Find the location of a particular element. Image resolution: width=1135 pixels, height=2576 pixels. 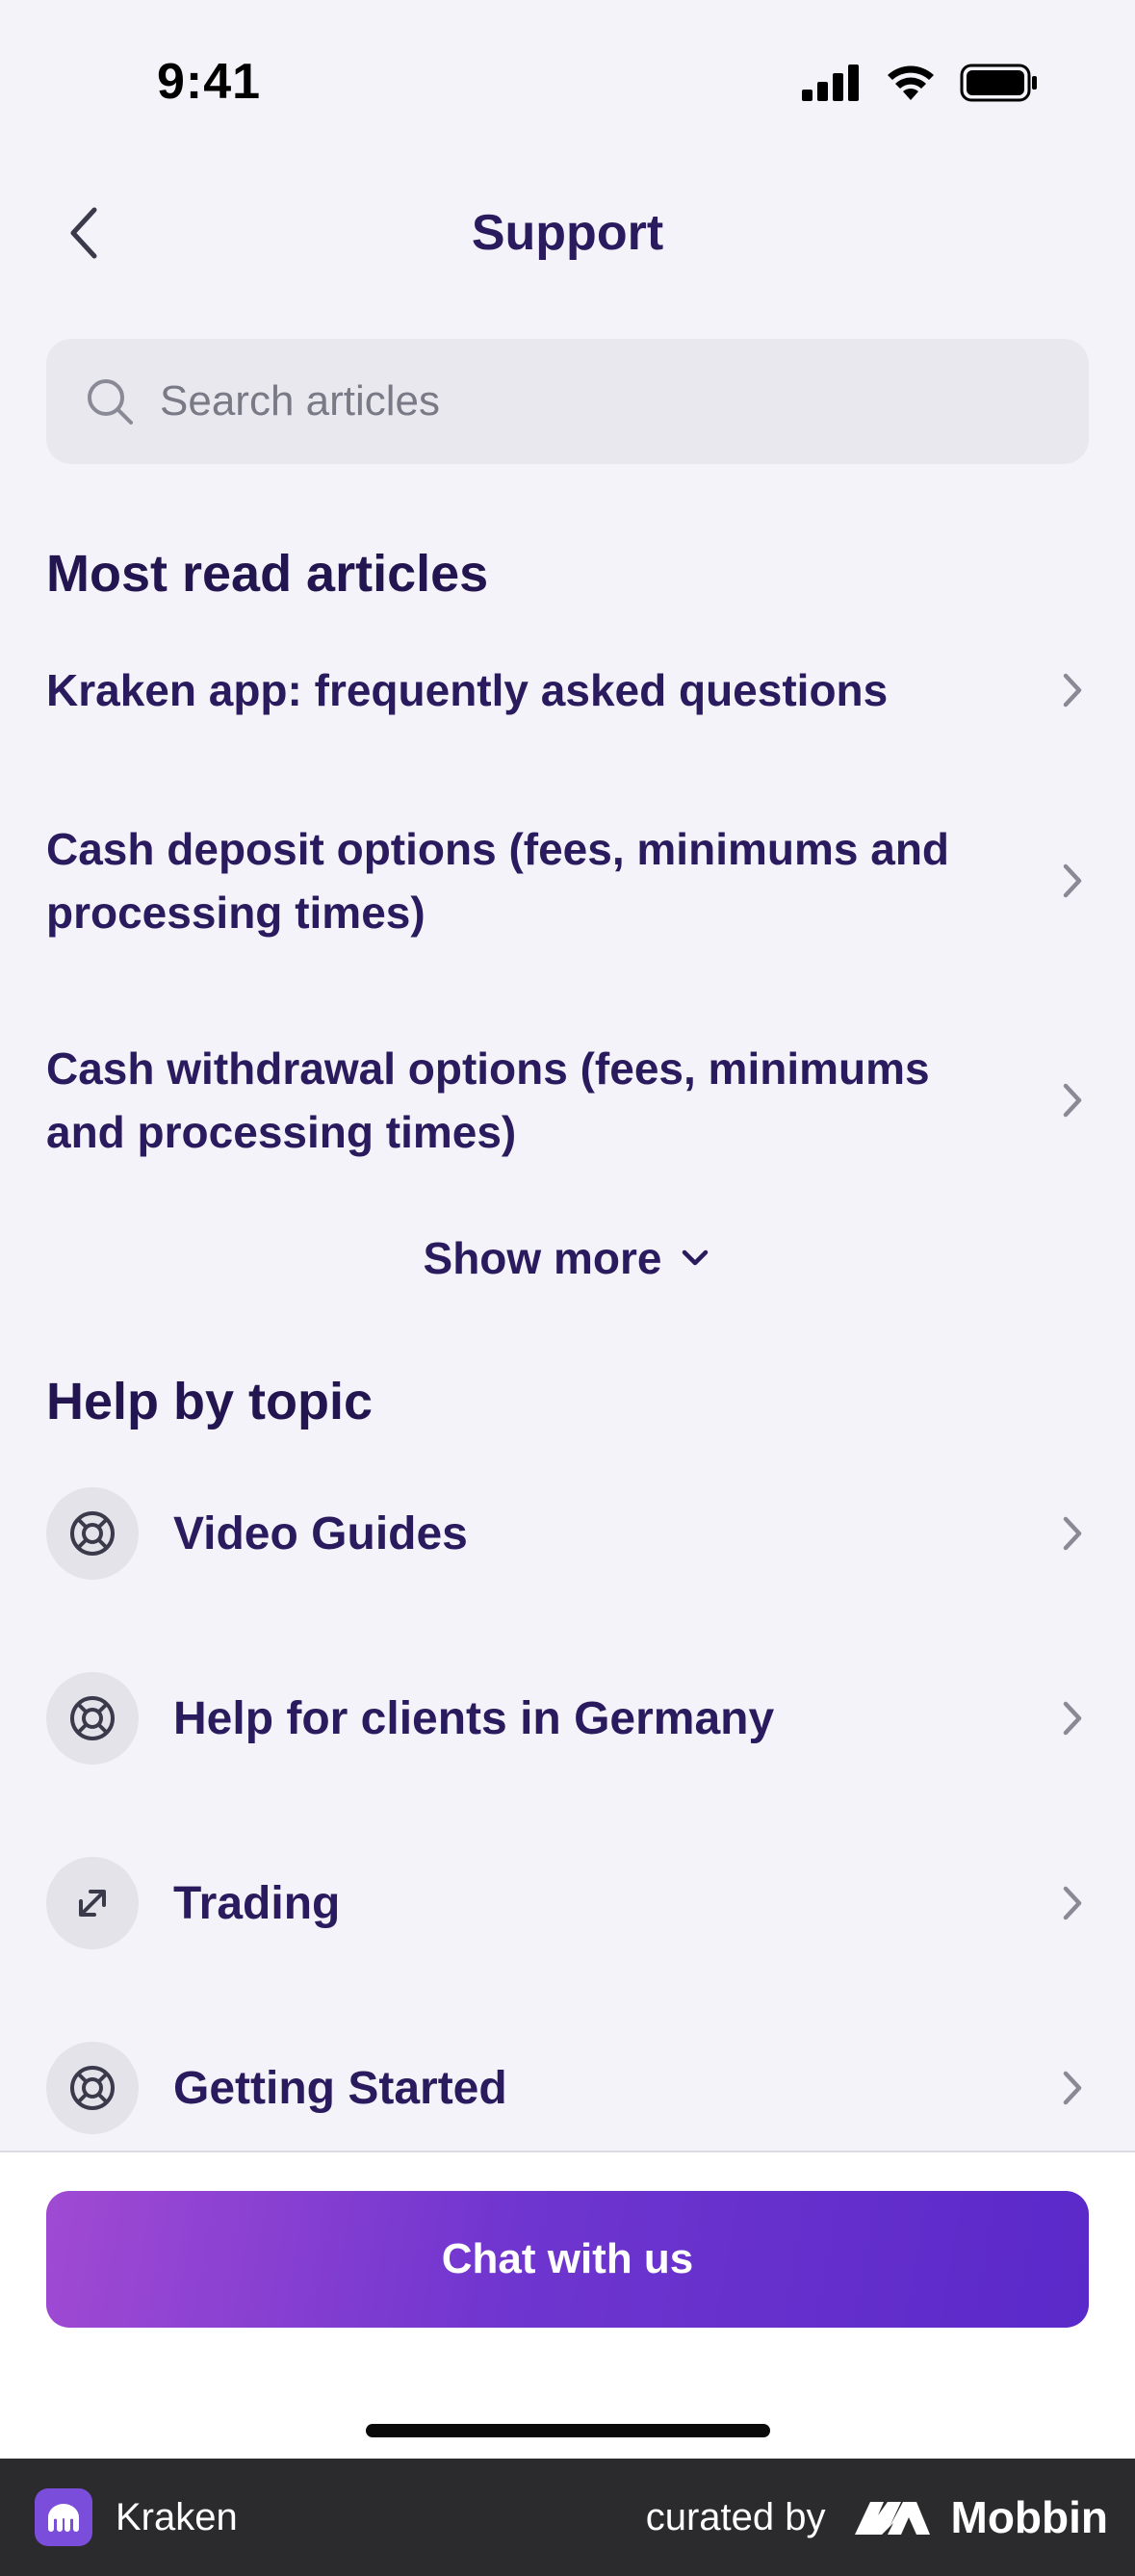

topic-label: Video Guides is located at coordinates (320, 1533).